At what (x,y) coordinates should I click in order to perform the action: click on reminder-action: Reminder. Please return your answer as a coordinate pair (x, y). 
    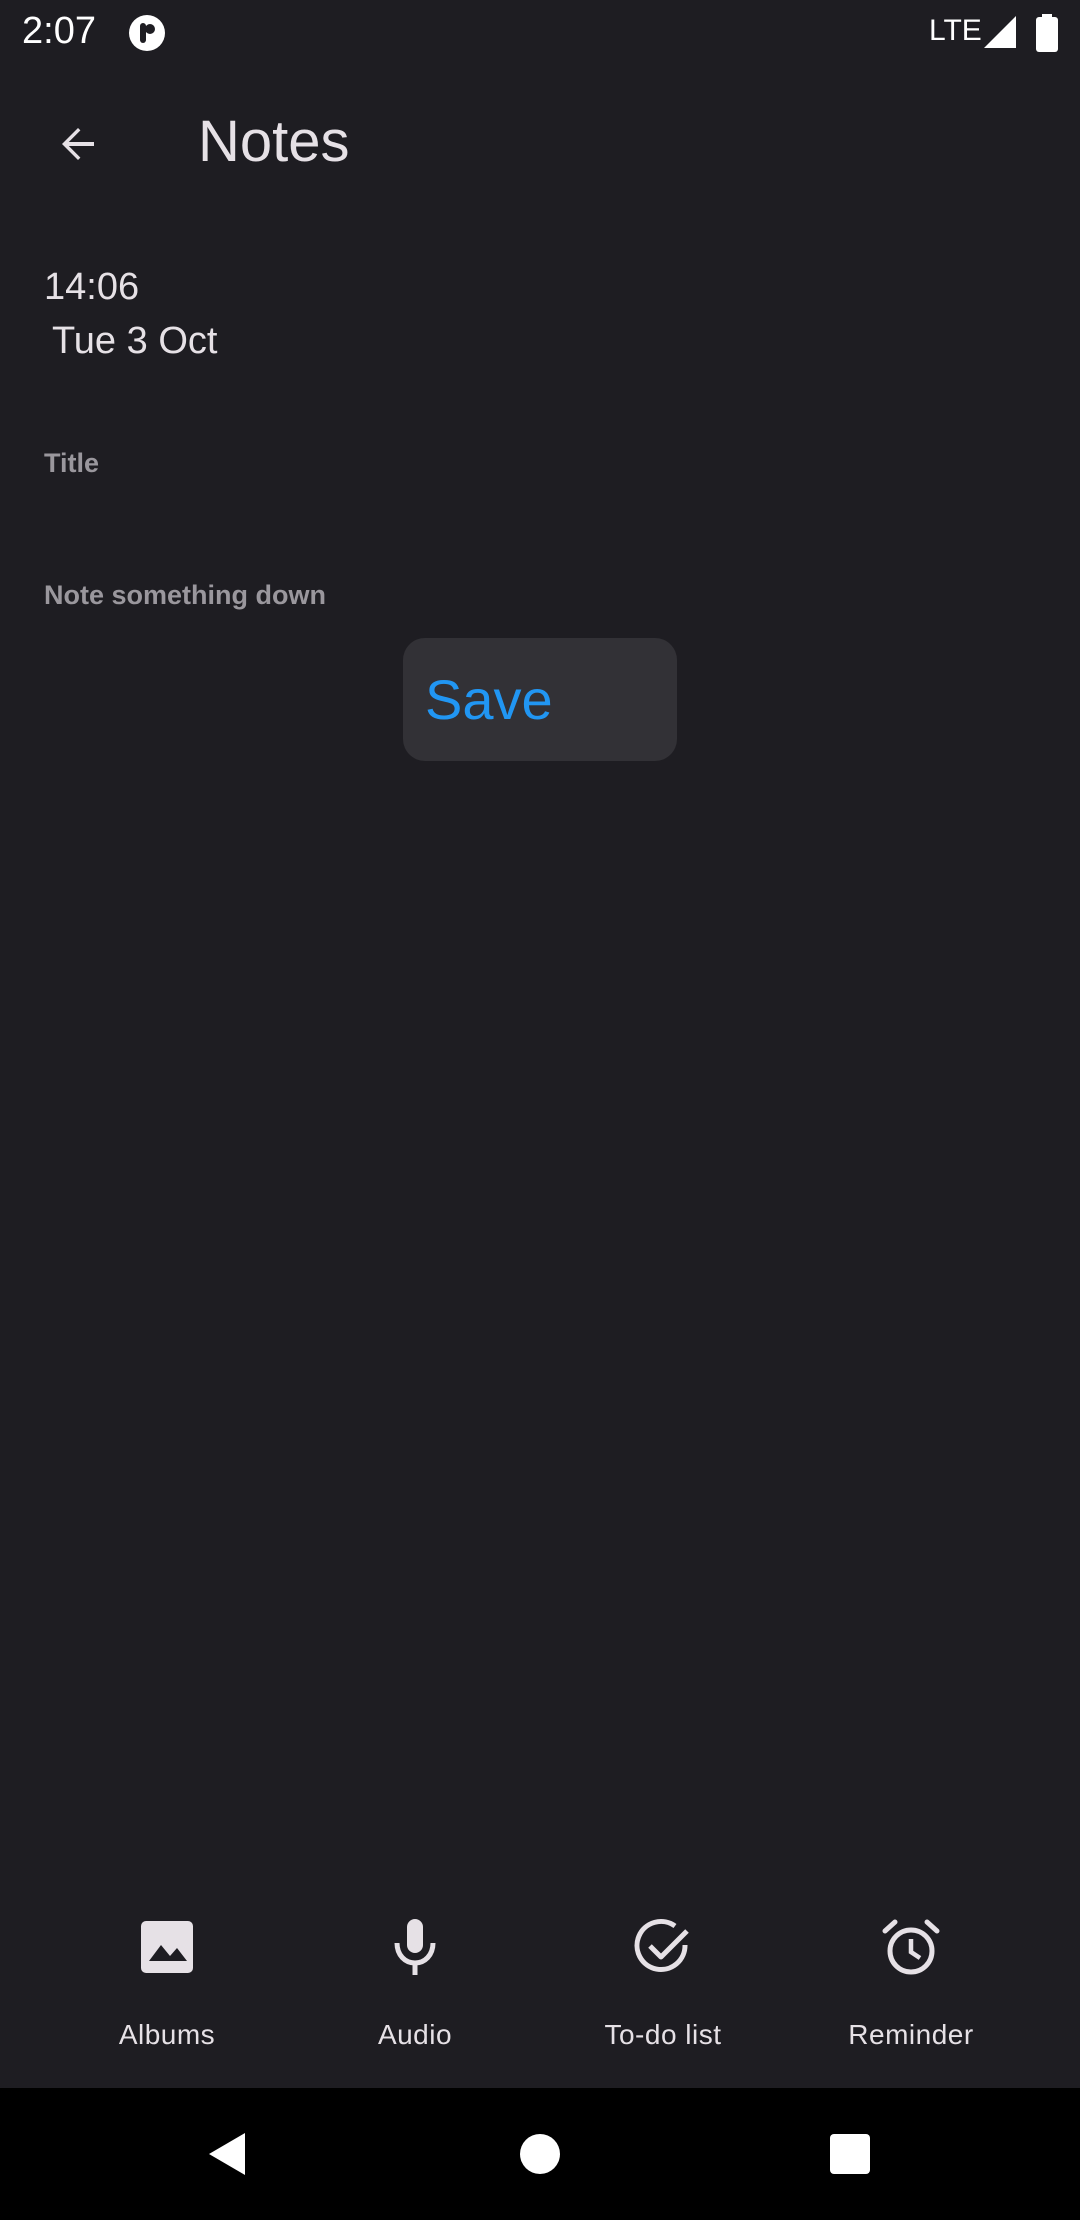
    Looking at the image, I should click on (911, 1985).